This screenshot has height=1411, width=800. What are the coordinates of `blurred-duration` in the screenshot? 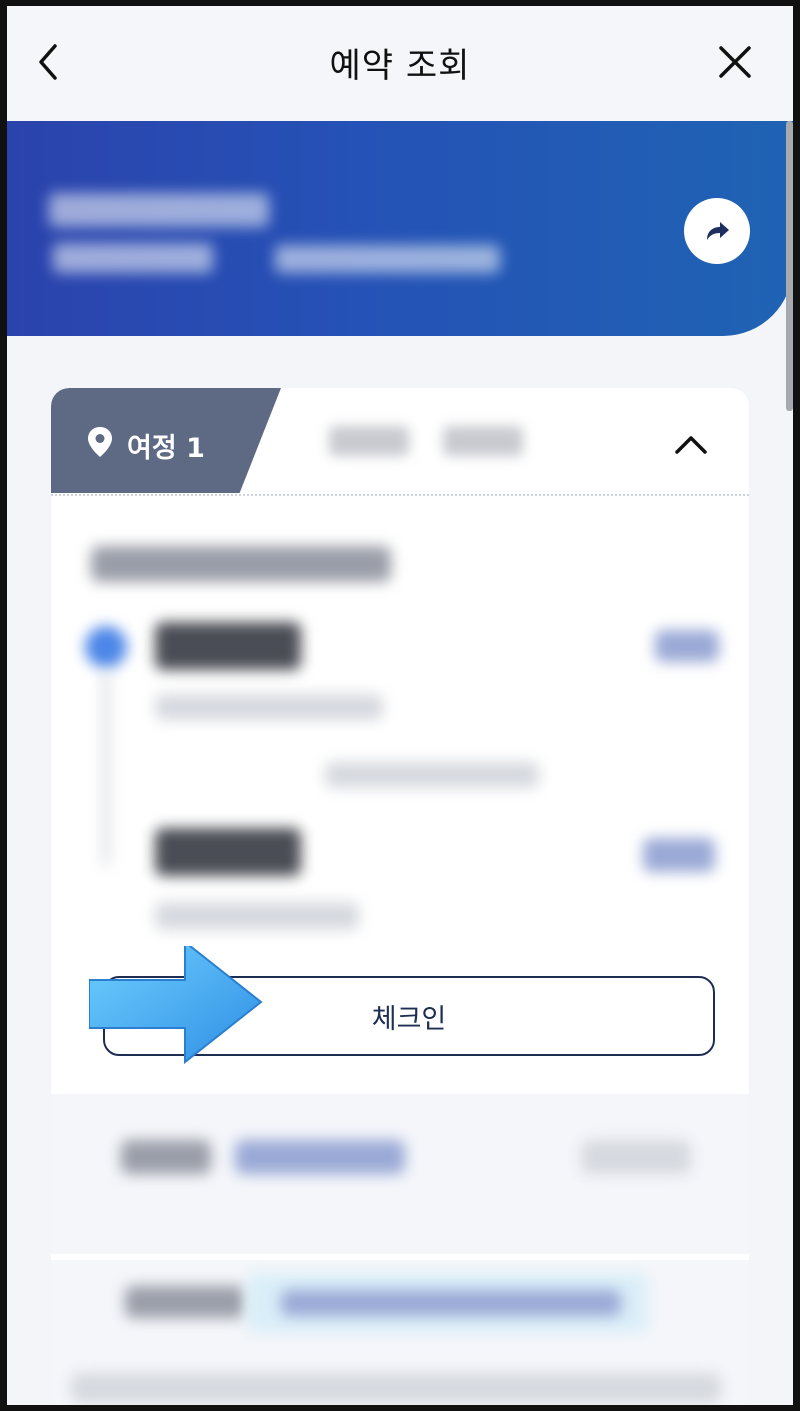 It's located at (432, 775).